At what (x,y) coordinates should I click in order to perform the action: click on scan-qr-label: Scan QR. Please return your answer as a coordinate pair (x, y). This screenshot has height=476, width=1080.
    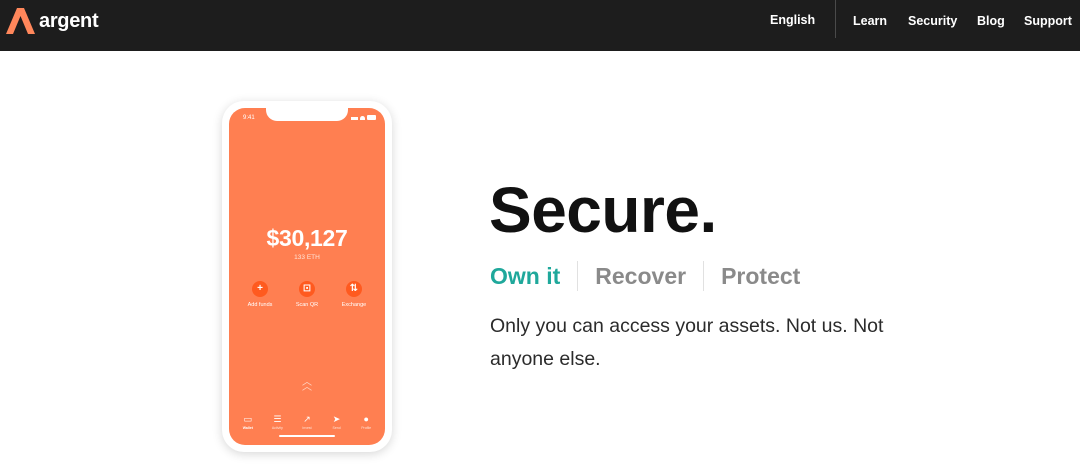
    Looking at the image, I should click on (307, 305).